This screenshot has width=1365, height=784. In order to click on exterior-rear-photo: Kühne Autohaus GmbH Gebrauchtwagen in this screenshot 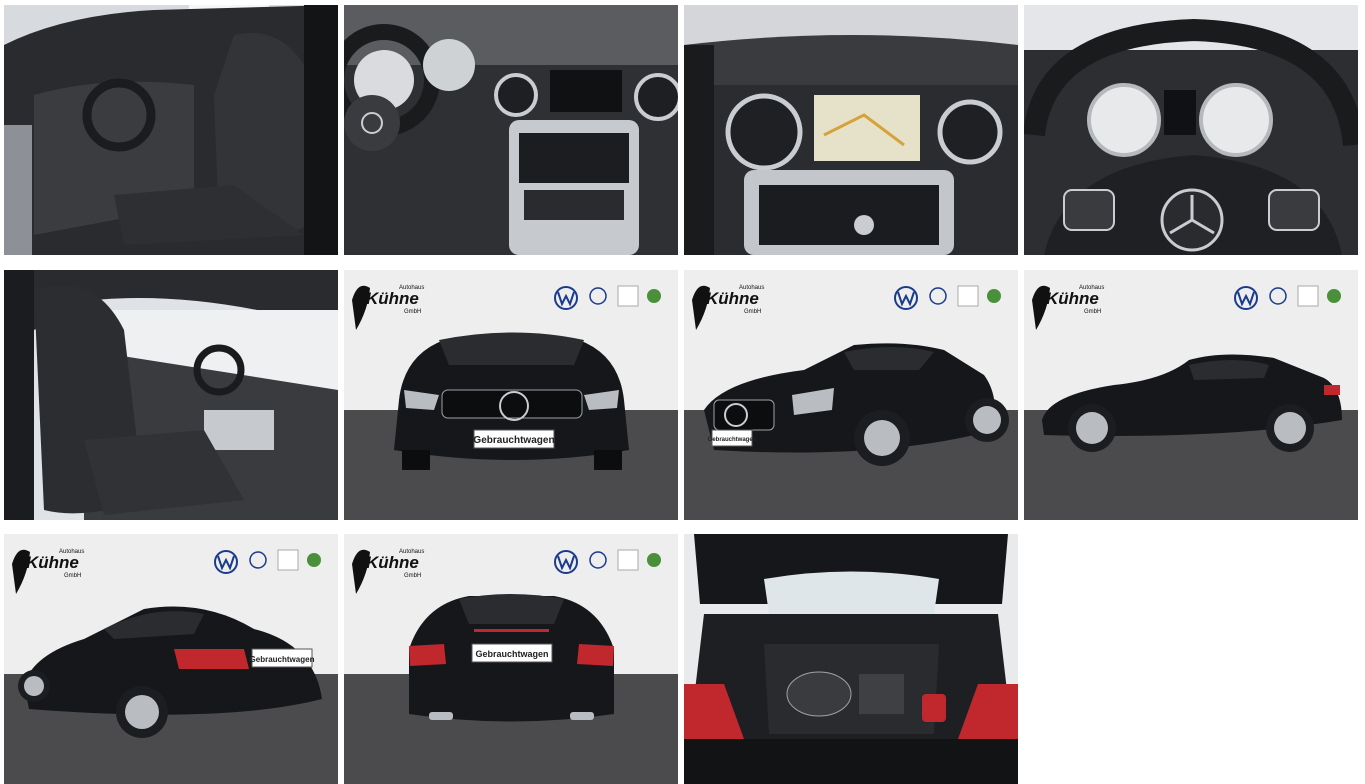, I will do `click(511, 659)`.